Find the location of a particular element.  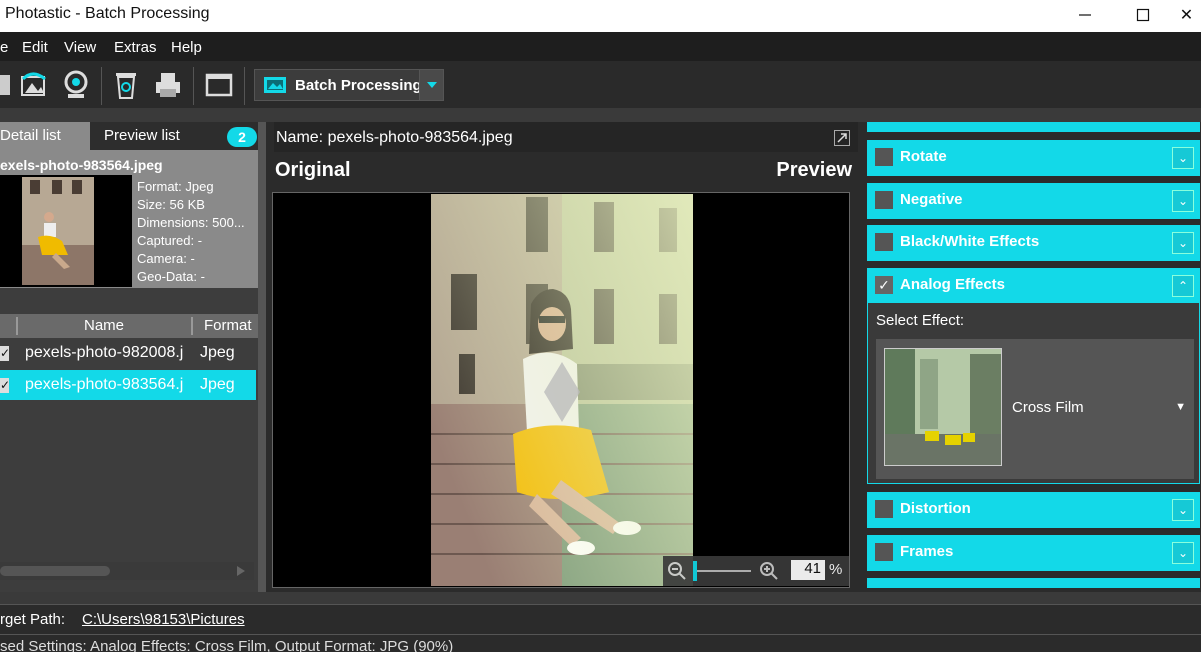

maximize-button is located at coordinates (1143, 15).